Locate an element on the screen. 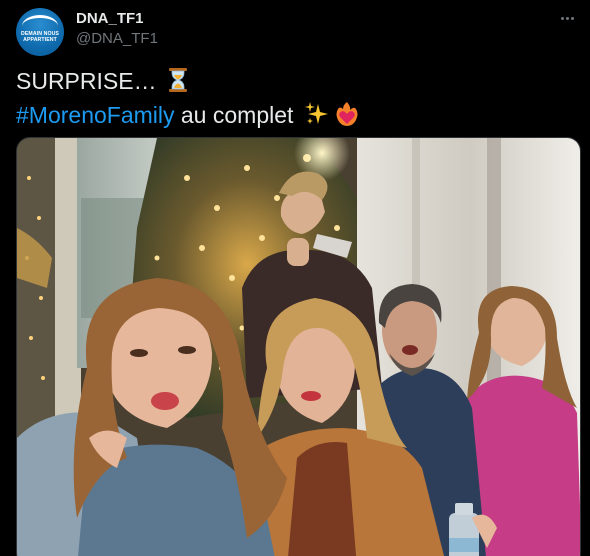  tweet-text-complet: au complet is located at coordinates (237, 115).